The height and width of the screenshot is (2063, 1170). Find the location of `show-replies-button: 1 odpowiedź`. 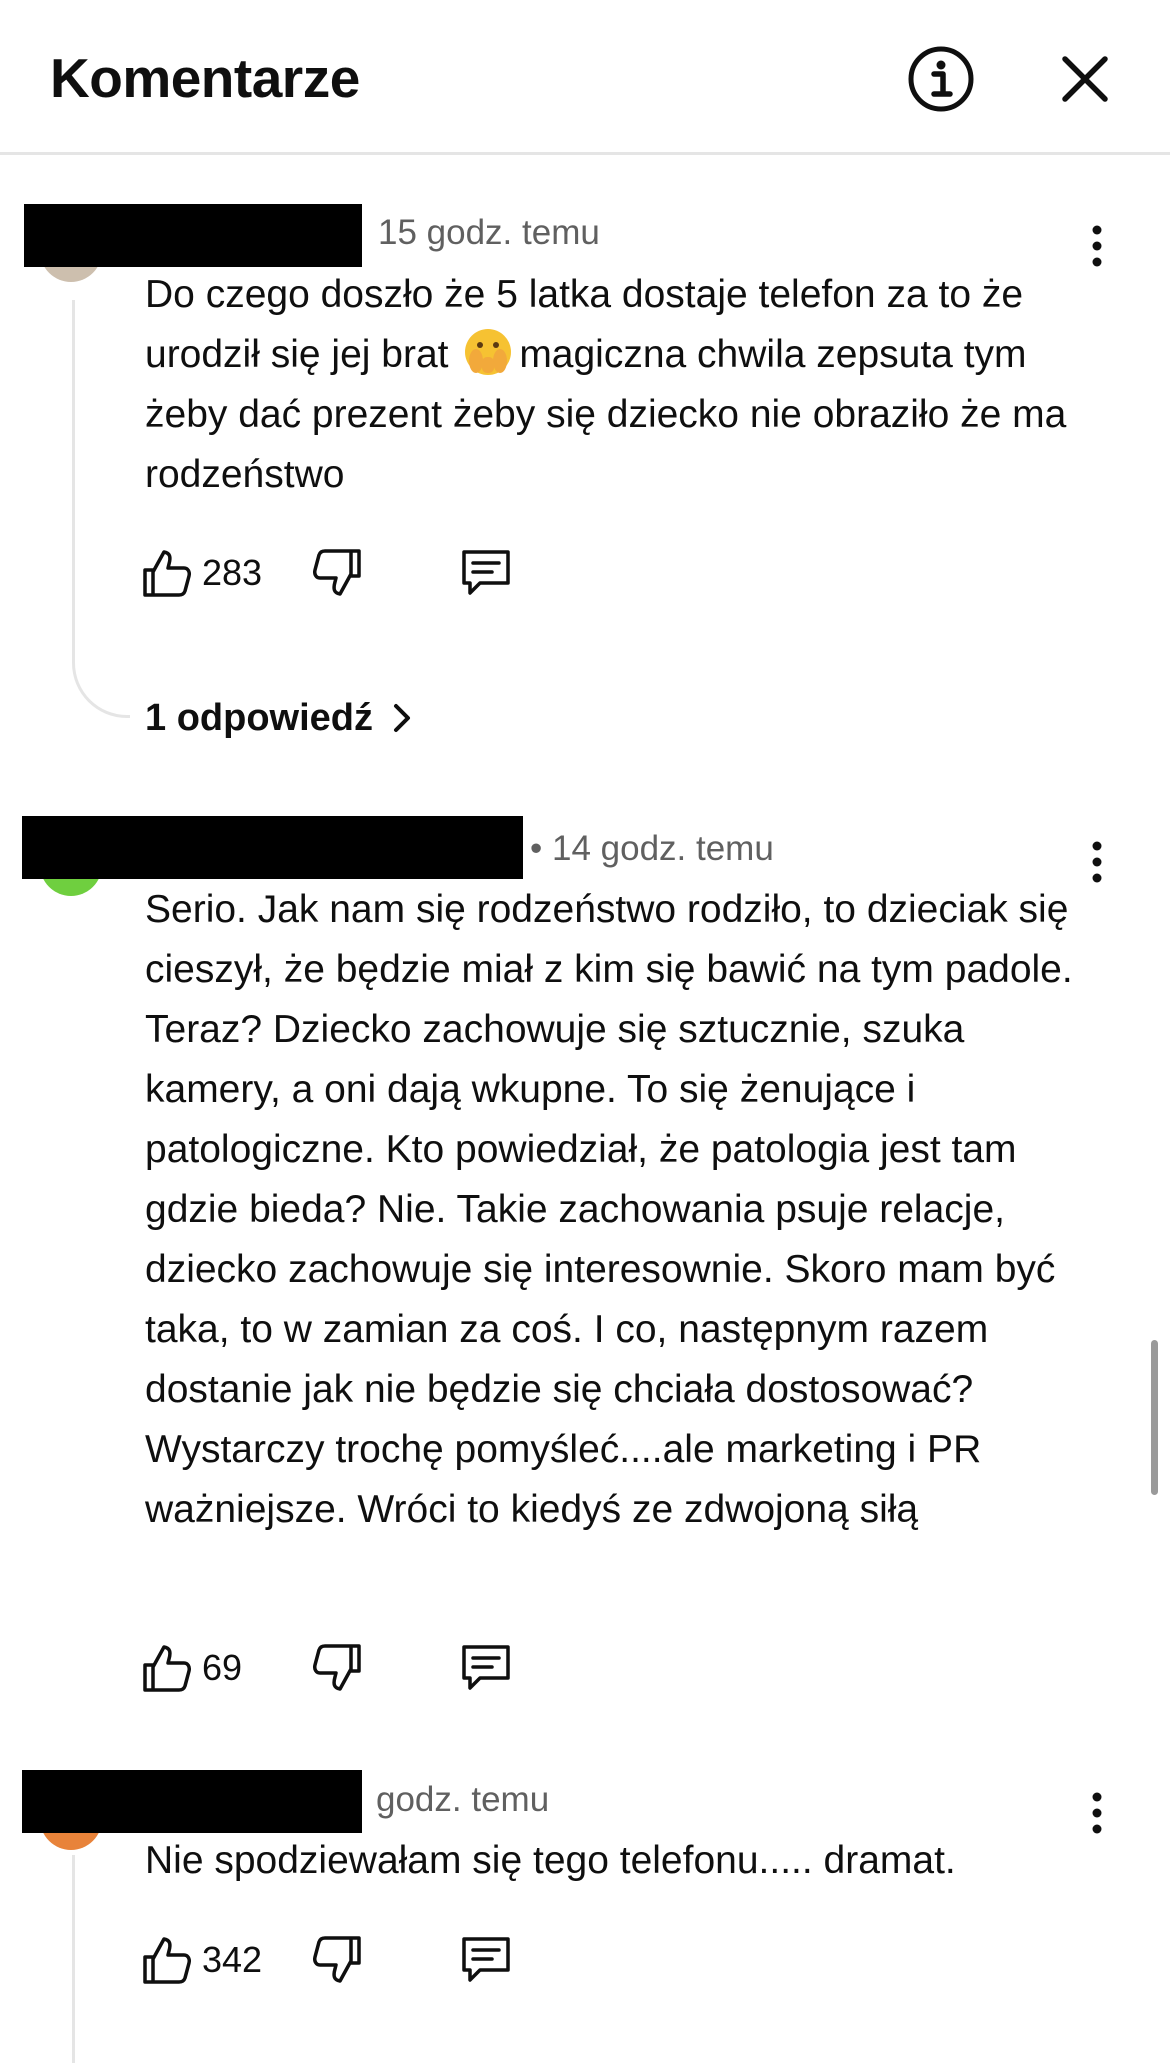

show-replies-button: 1 odpowiedź is located at coordinates (281, 718).